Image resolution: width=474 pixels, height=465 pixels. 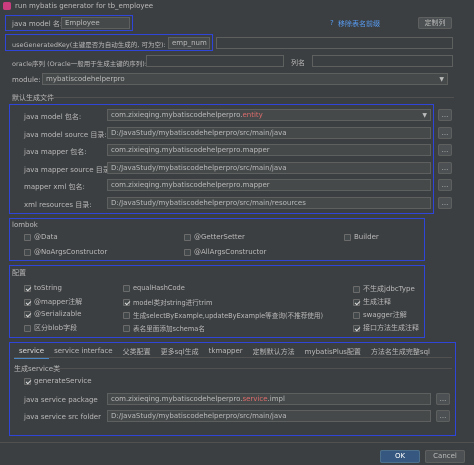 What do you see at coordinates (366, 237) in the screenshot?
I see `lombok-option-label: Builder` at bounding box center [366, 237].